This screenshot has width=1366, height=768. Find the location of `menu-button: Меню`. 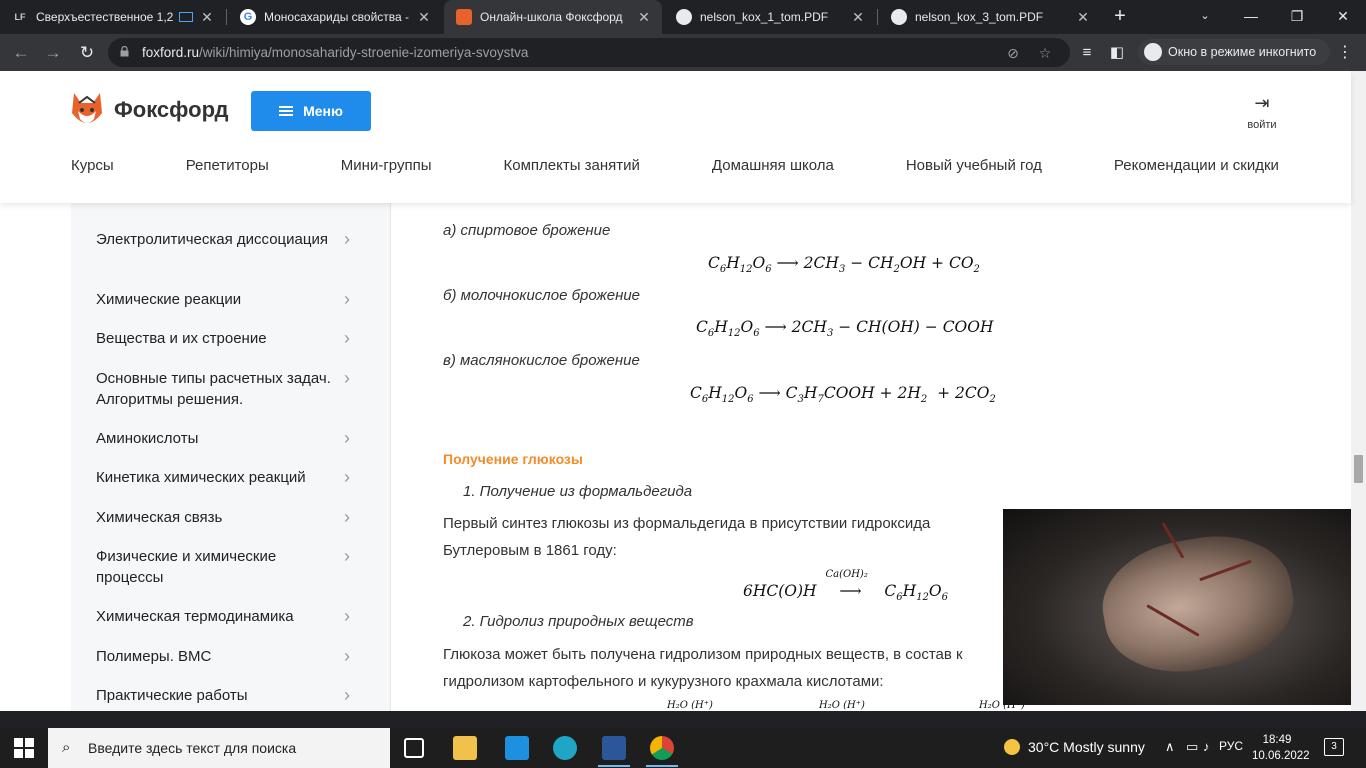

menu-button: Меню is located at coordinates (311, 111).